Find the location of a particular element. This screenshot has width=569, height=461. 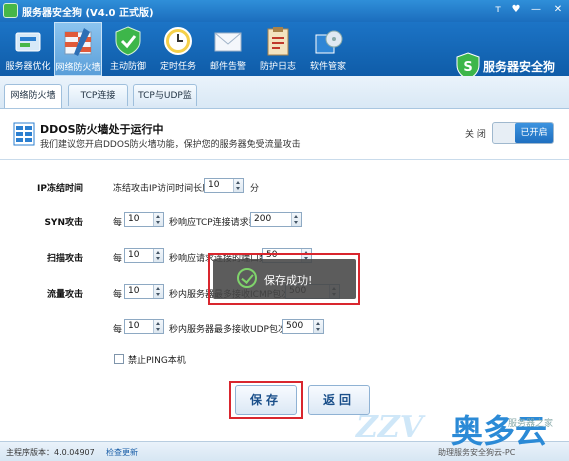

flow-icmp-seconds-stepper: 10 is located at coordinates (144, 291).